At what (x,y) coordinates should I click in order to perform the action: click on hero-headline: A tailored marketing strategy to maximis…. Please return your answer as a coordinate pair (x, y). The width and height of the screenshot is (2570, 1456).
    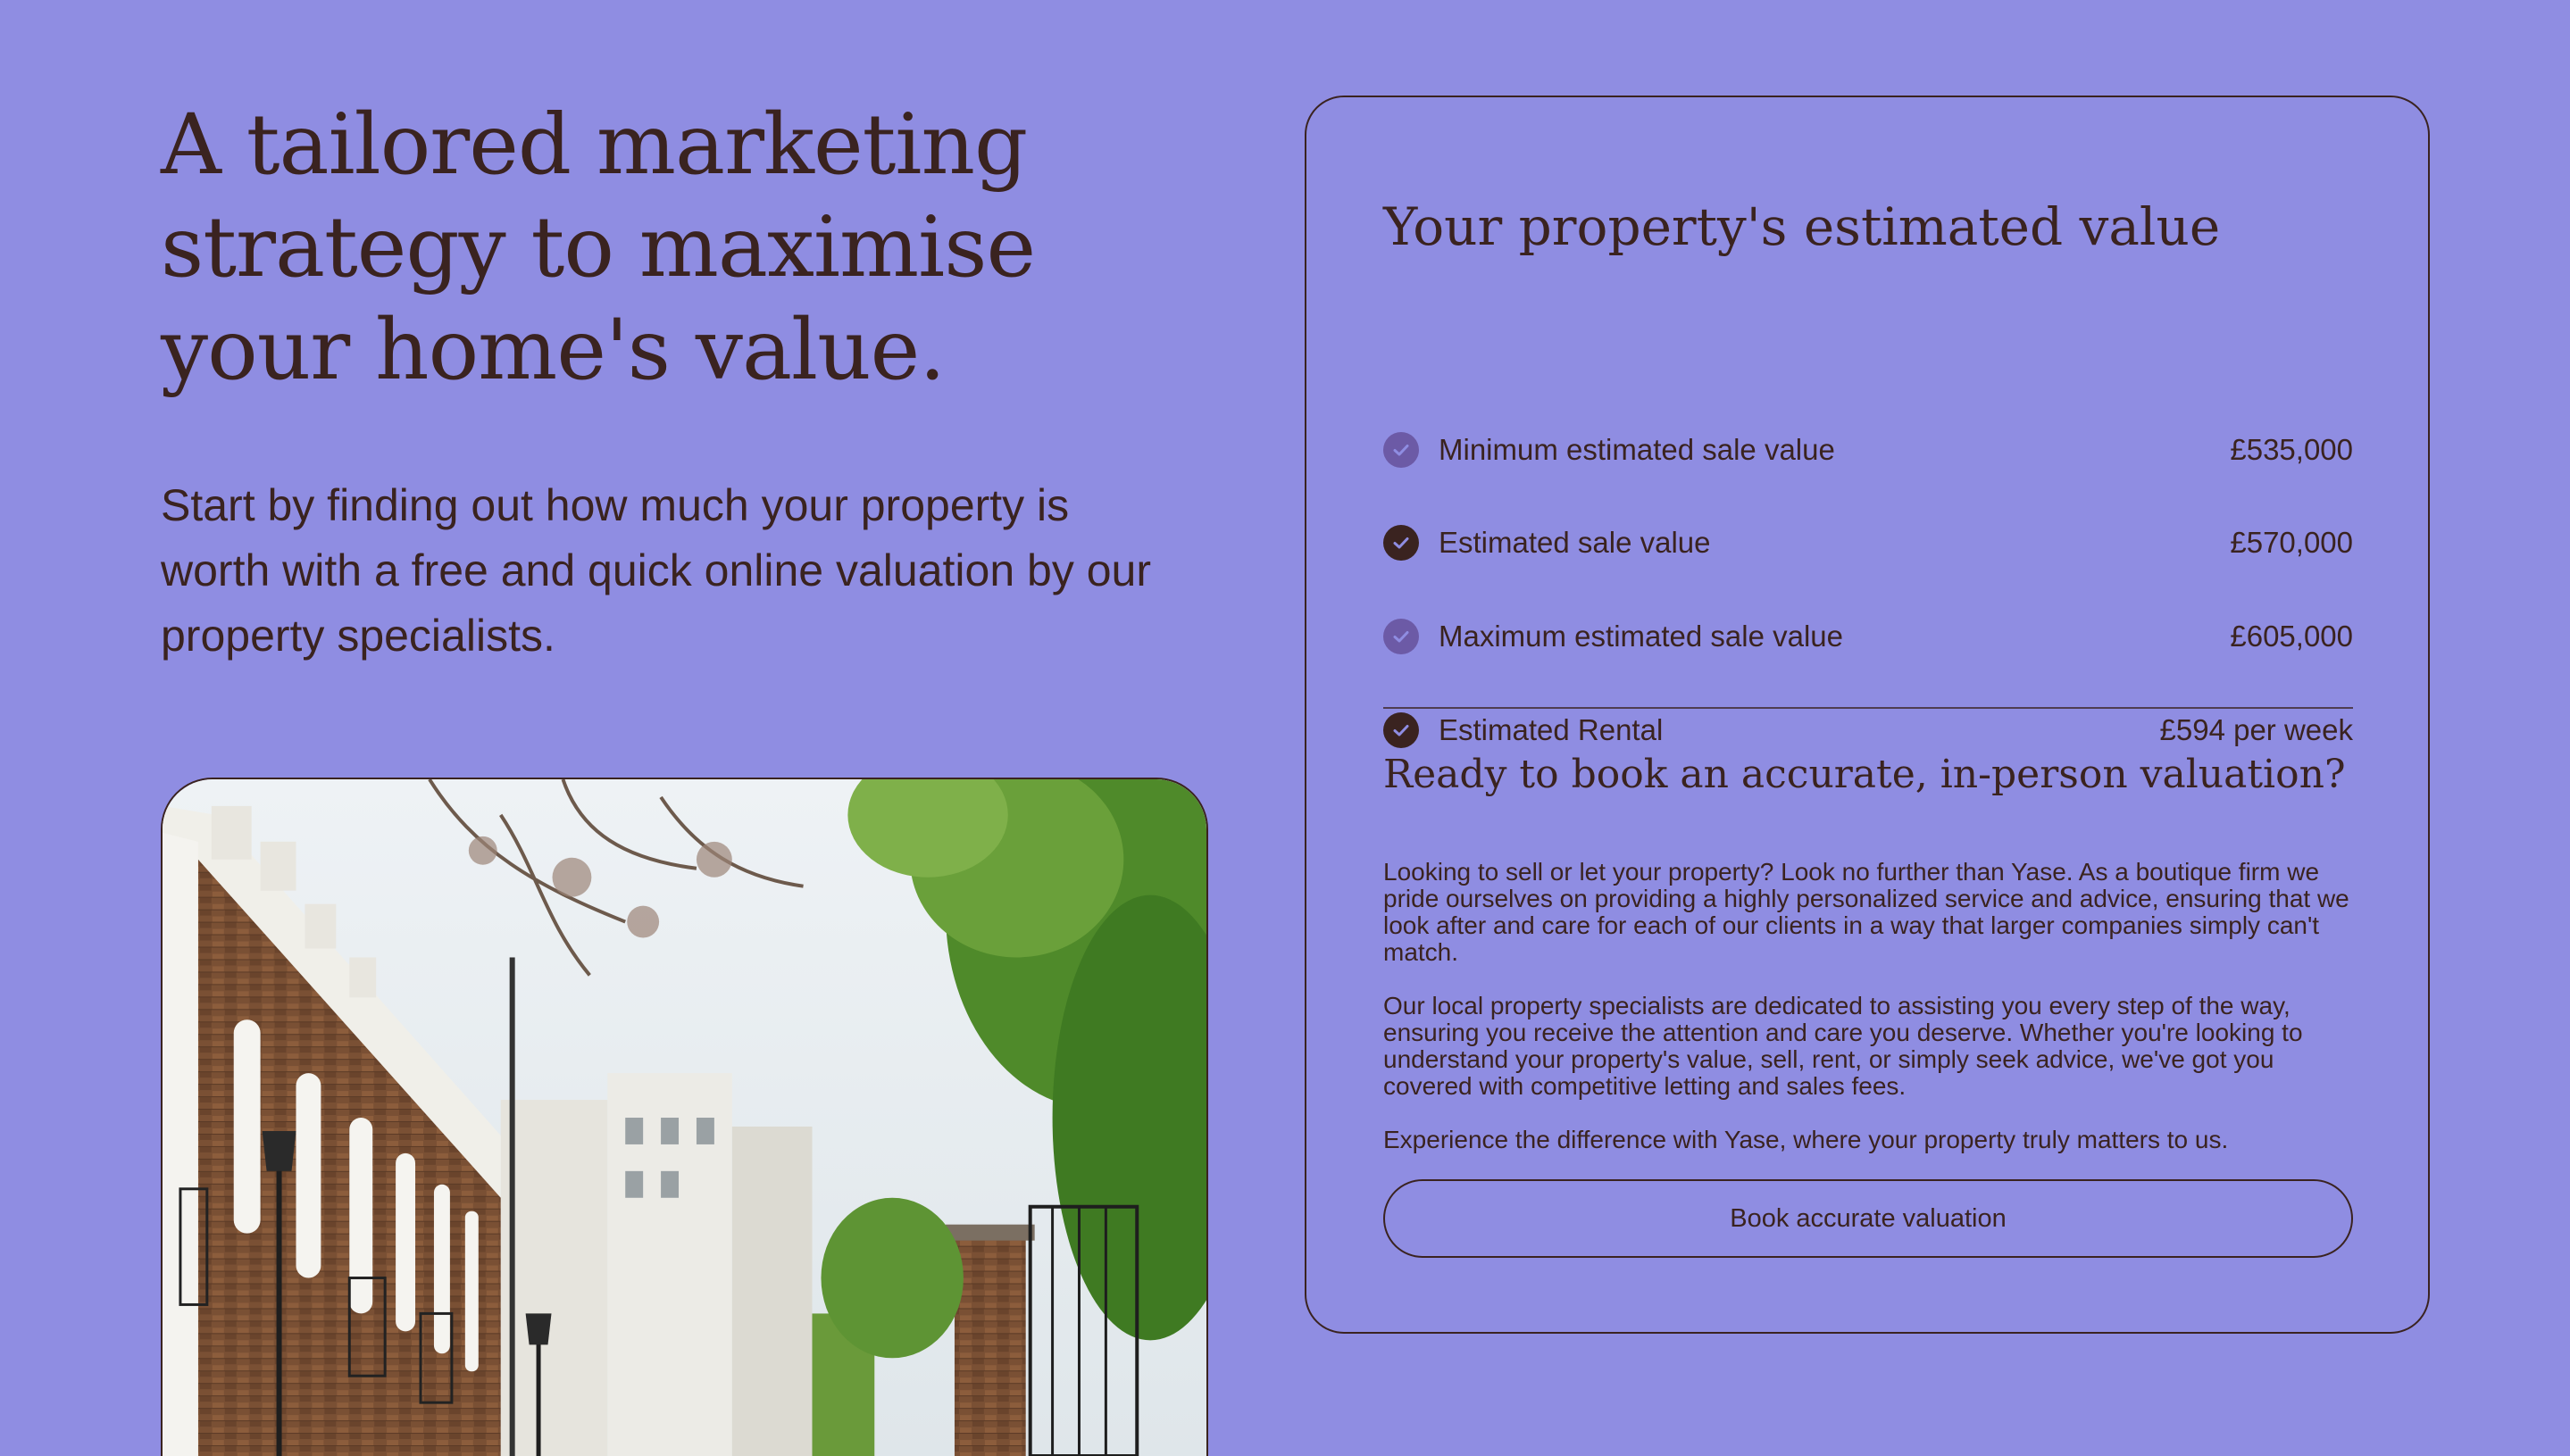
    Looking at the image, I should click on (598, 247).